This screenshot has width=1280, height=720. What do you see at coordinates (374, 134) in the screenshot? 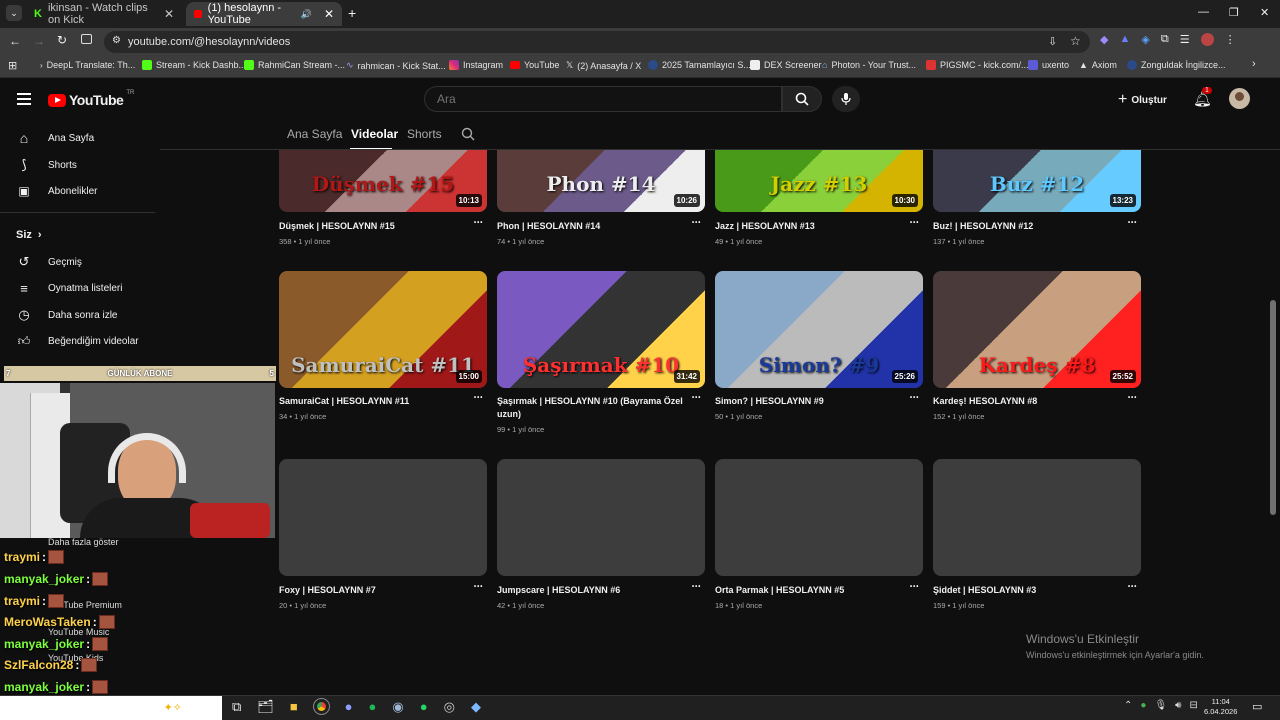
I see `tab-videos: Videolar` at bounding box center [374, 134].